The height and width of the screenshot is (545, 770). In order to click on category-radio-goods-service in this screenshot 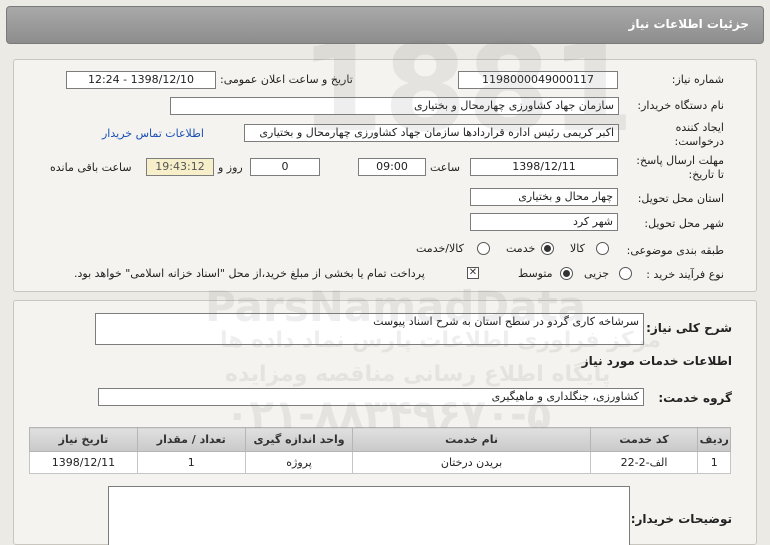, I will do `click(483, 248)`.